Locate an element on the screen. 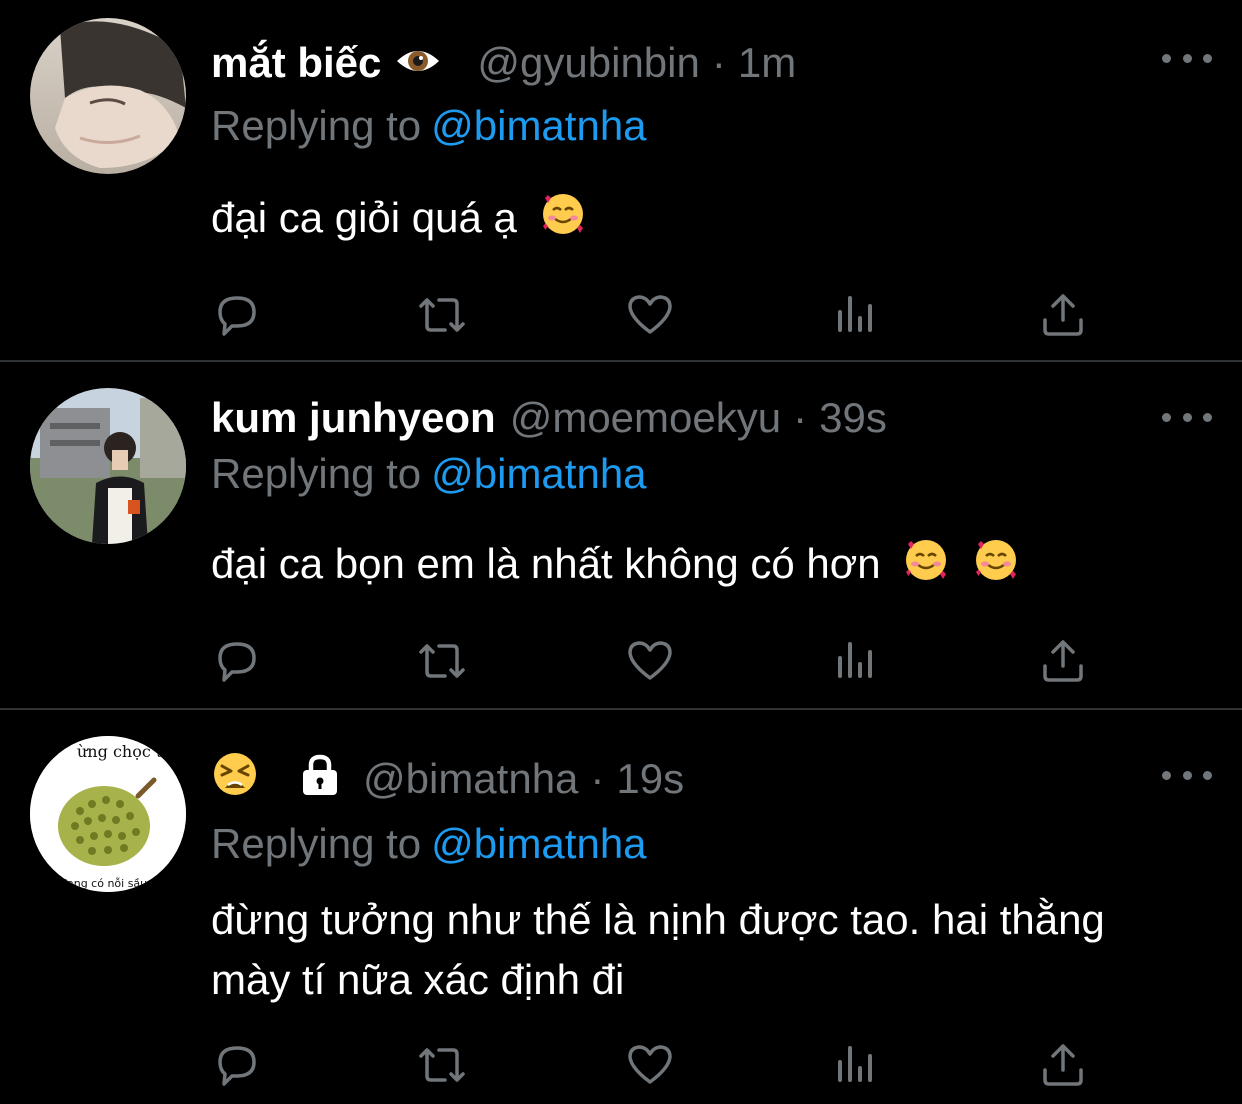 The width and height of the screenshot is (1242, 1104). avatar-caption-top: ừng chọc ta is located at coordinates (124, 751).